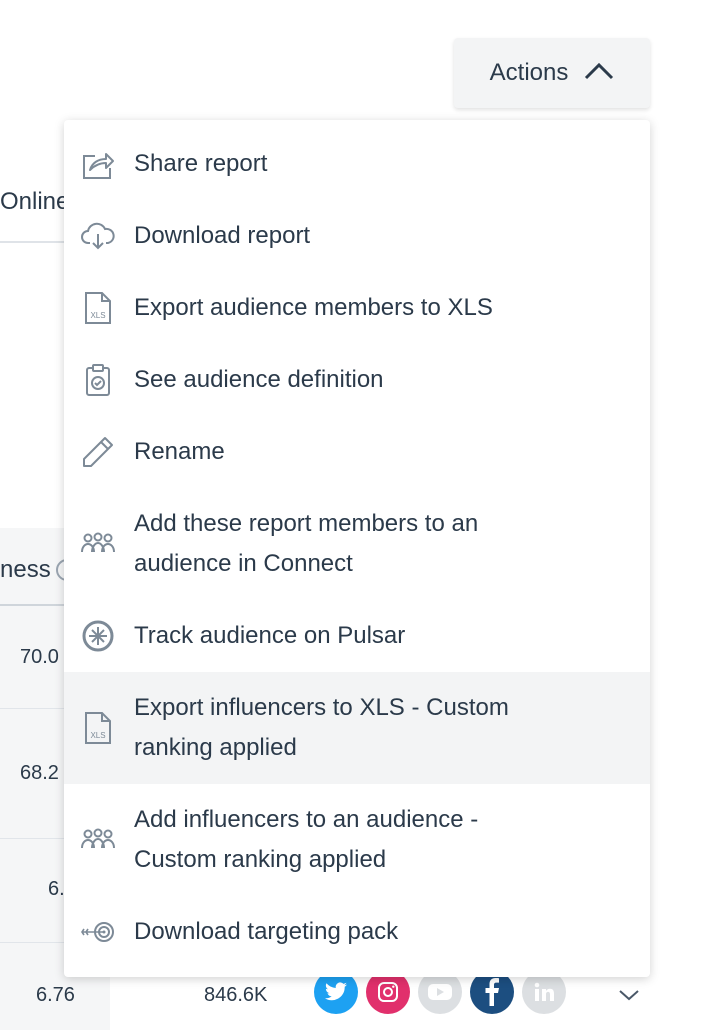 This screenshot has width=722, height=1030. What do you see at coordinates (56, 889) in the screenshot?
I see `table-cell: 6.` at bounding box center [56, 889].